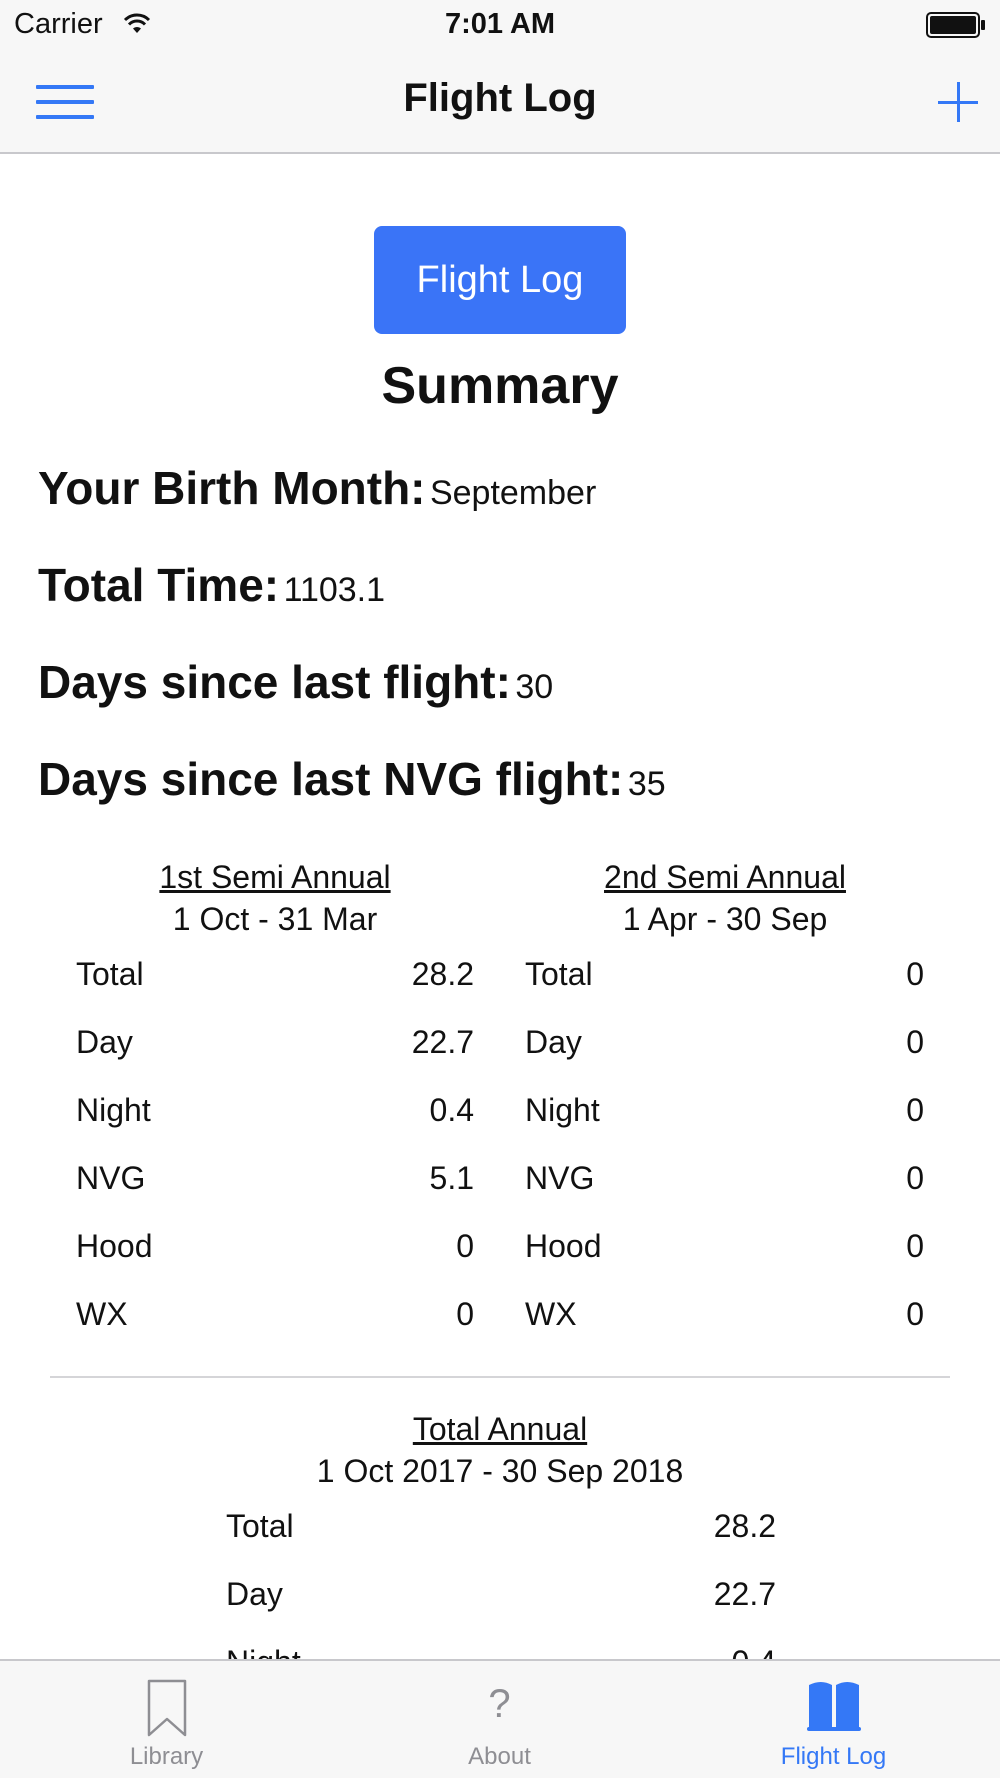 This screenshot has height=1778, width=1000. I want to click on status-time: 7:01 AM, so click(500, 24).